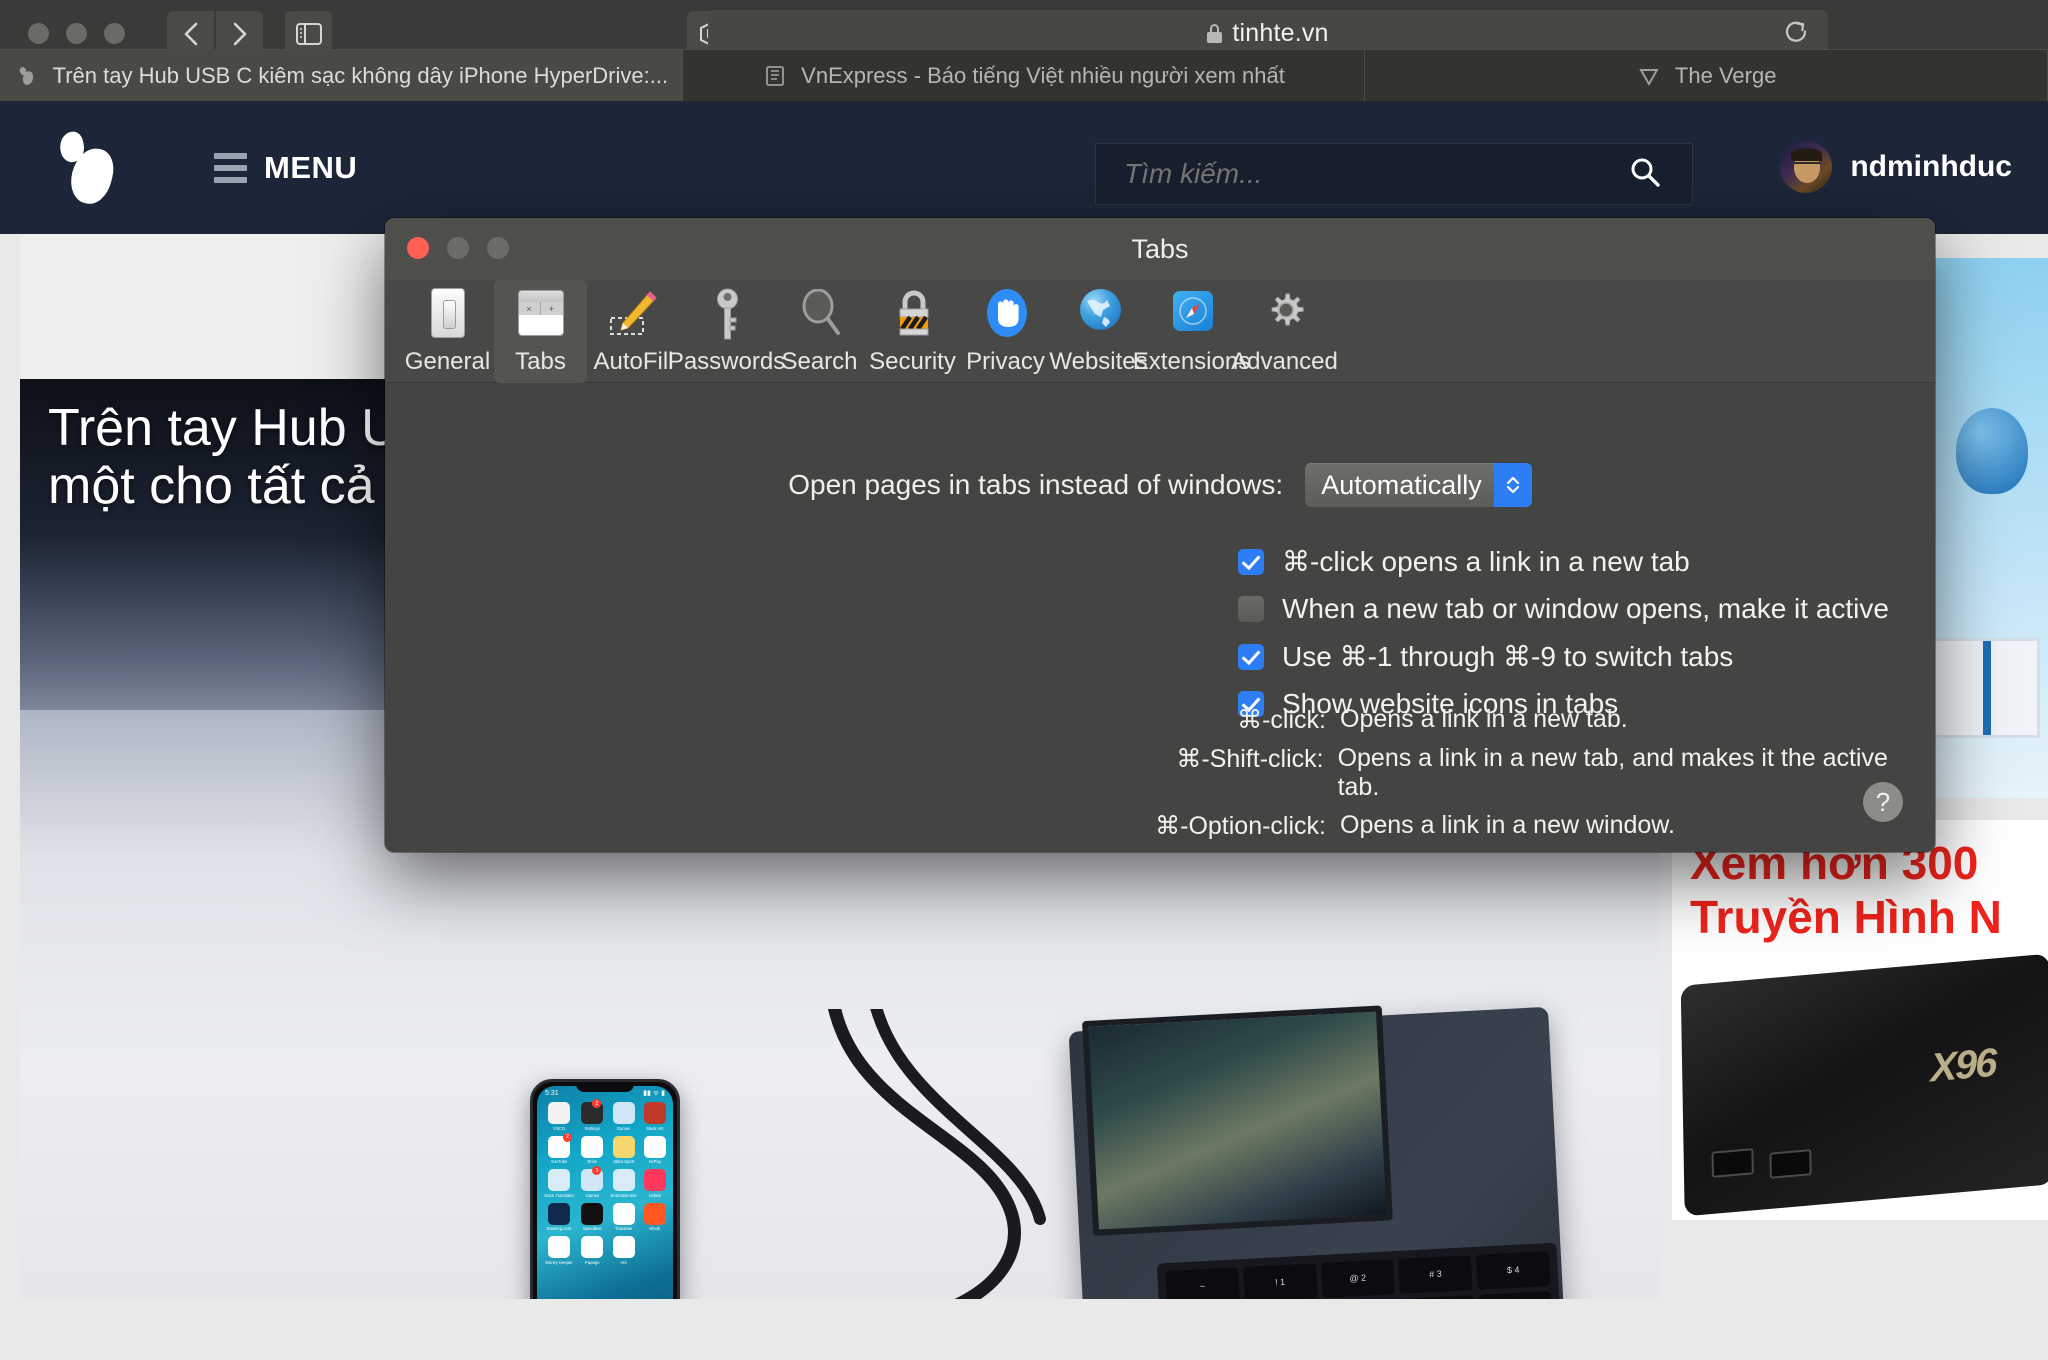 The image size is (2048, 1360). What do you see at coordinates (1864, 1085) in the screenshot?
I see `tvbox-product-graphic: X96` at bounding box center [1864, 1085].